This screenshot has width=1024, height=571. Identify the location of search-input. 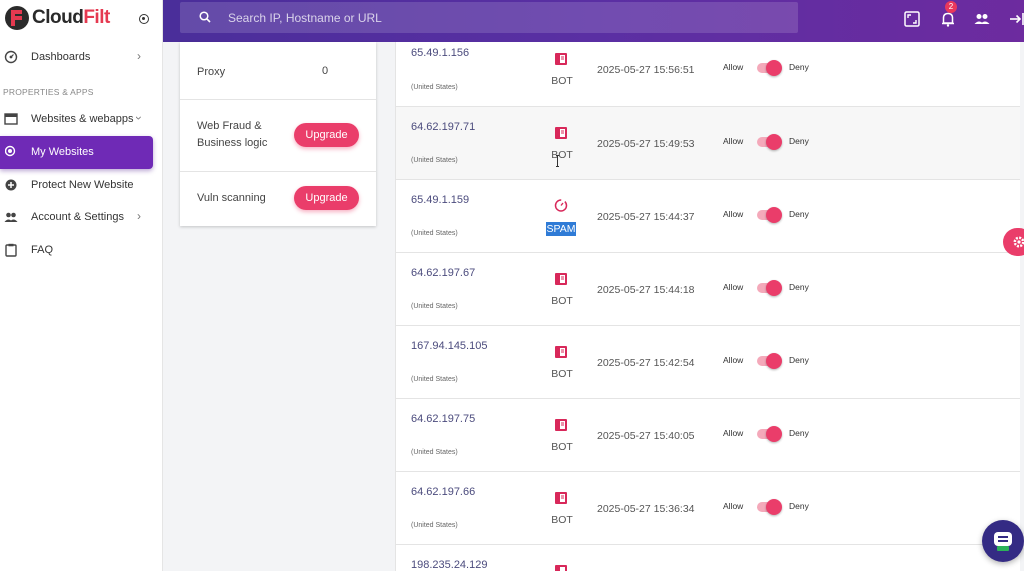
(508, 17).